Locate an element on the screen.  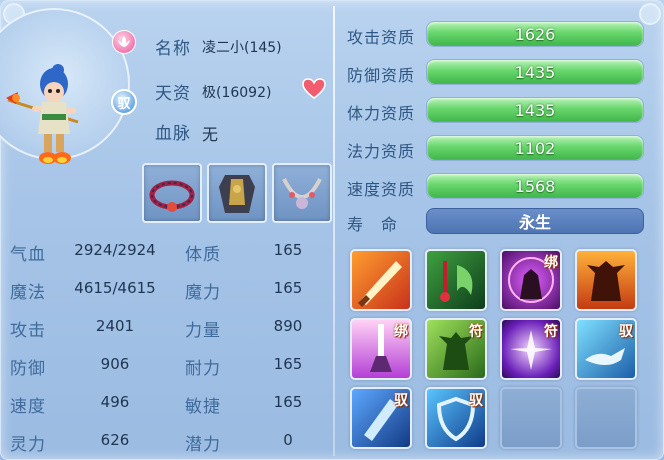
stat-label-speed: 速度 is located at coordinates (28, 407).